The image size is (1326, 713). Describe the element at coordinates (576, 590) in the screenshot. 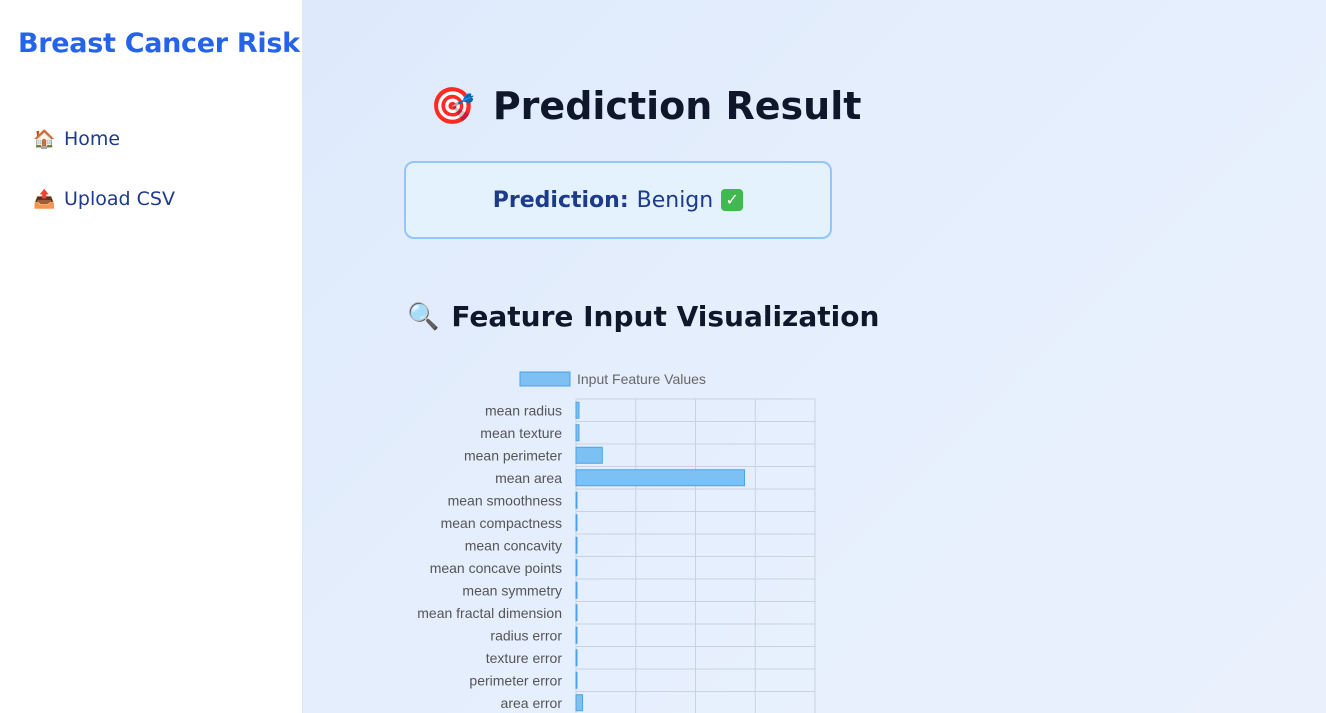

I see `bar-mean-symmetry` at that location.